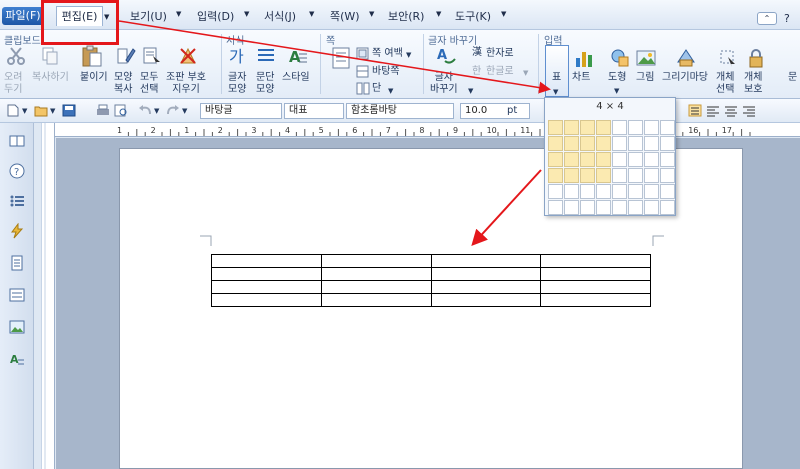 Image resolution: width=800 pixels, height=469 pixels. Describe the element at coordinates (265, 84) in the screenshot. I see `para-shape-button: 문단 모양` at that location.